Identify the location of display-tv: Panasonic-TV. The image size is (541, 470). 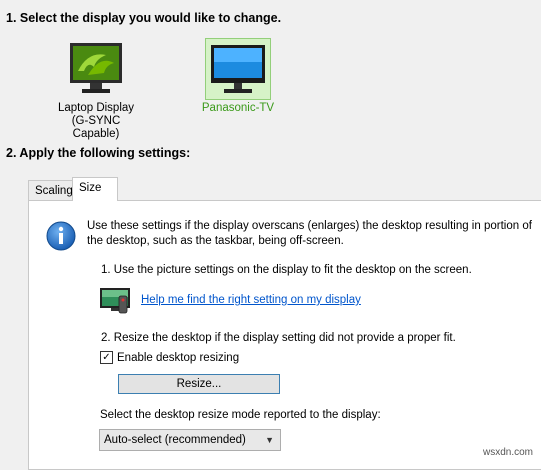
(238, 76).